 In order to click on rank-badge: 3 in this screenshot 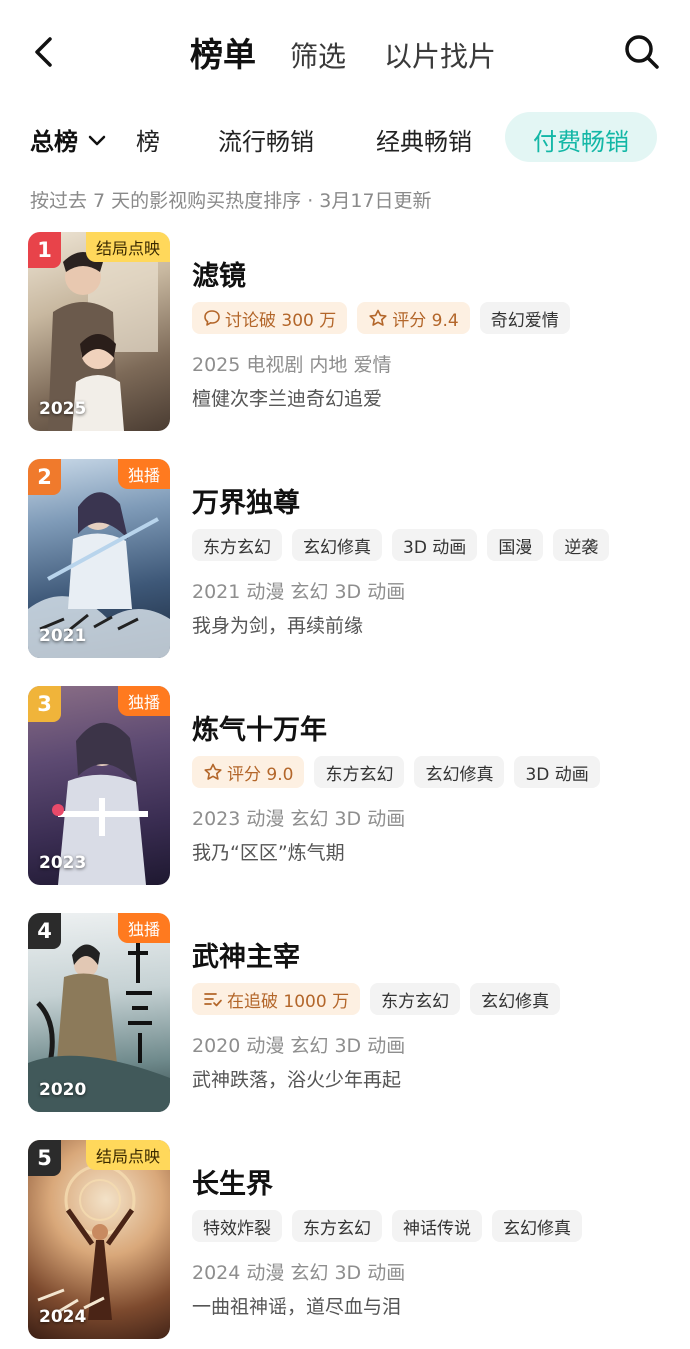, I will do `click(44, 704)`.